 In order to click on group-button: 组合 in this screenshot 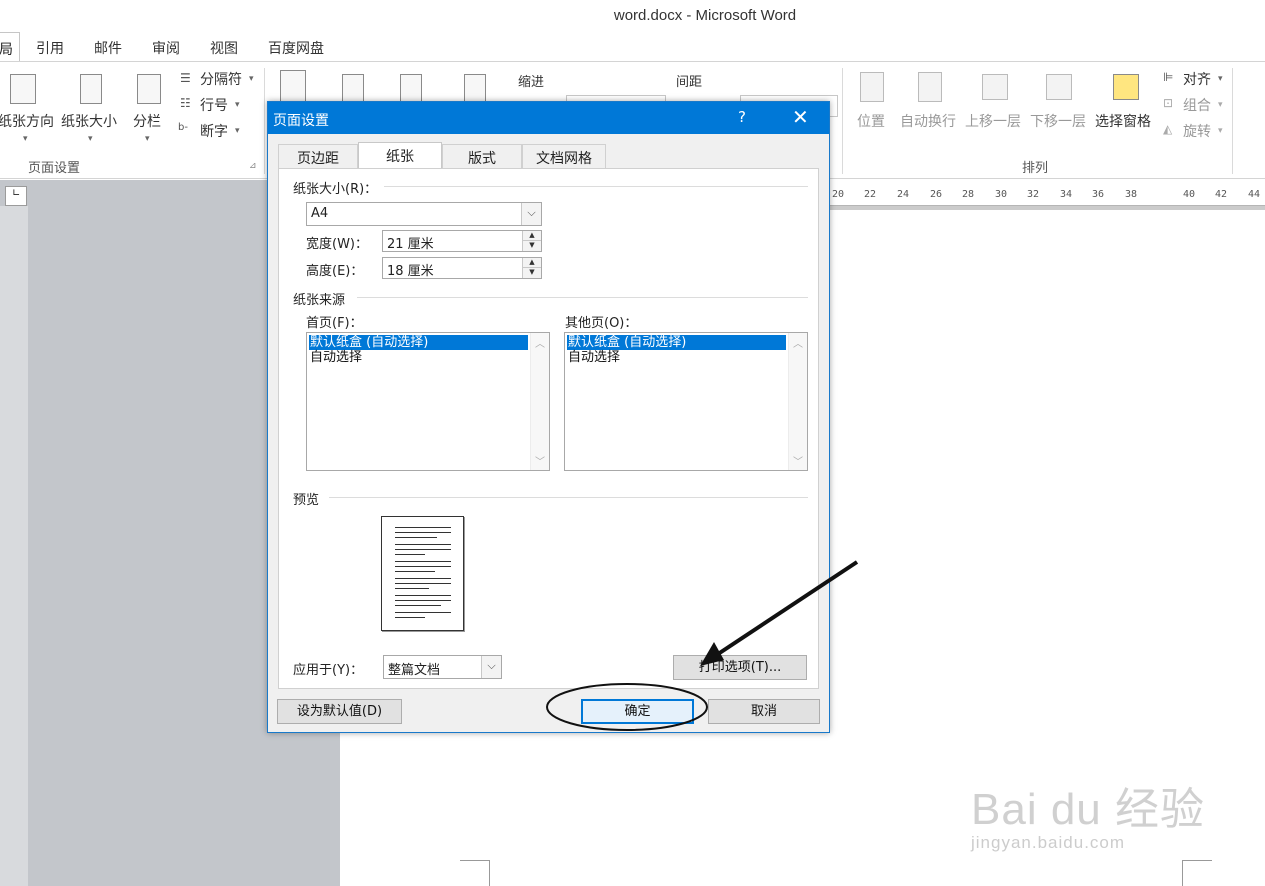, I will do `click(1197, 105)`.